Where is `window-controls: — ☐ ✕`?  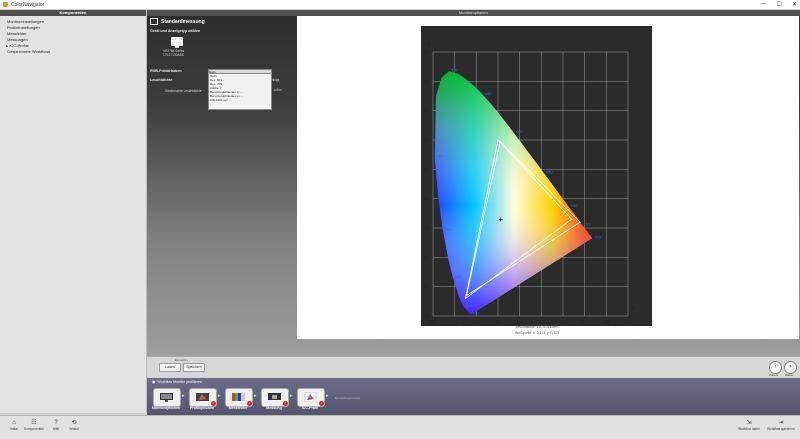
window-controls: — ☐ ✕ is located at coordinates (779, 4).